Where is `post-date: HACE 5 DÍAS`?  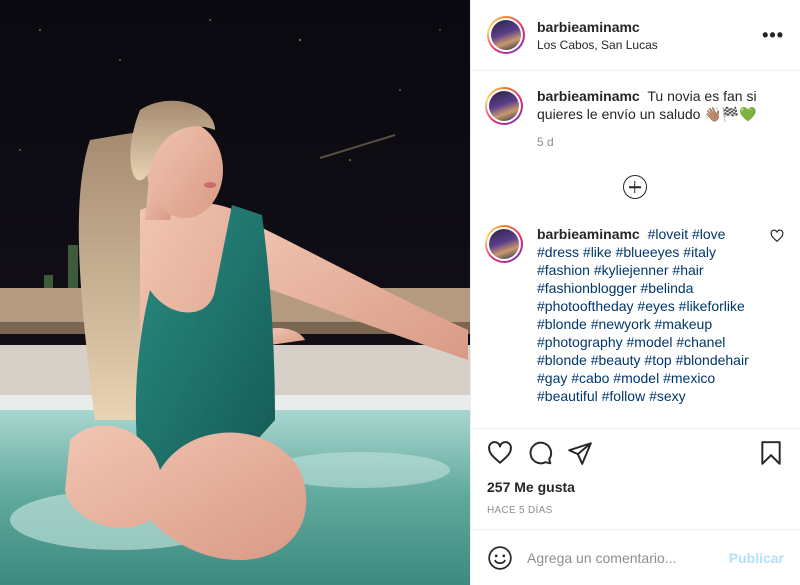
post-date: HACE 5 DÍAS is located at coordinates (635, 510).